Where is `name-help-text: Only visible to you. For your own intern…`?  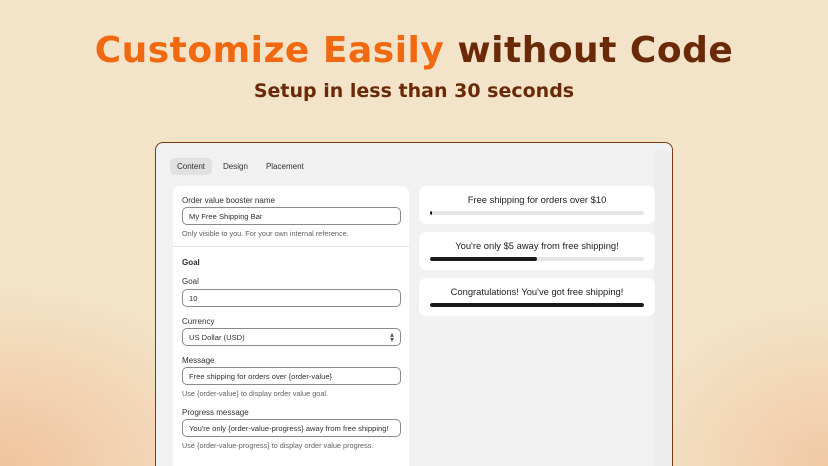 name-help-text: Only visible to you. For your own intern… is located at coordinates (265, 233).